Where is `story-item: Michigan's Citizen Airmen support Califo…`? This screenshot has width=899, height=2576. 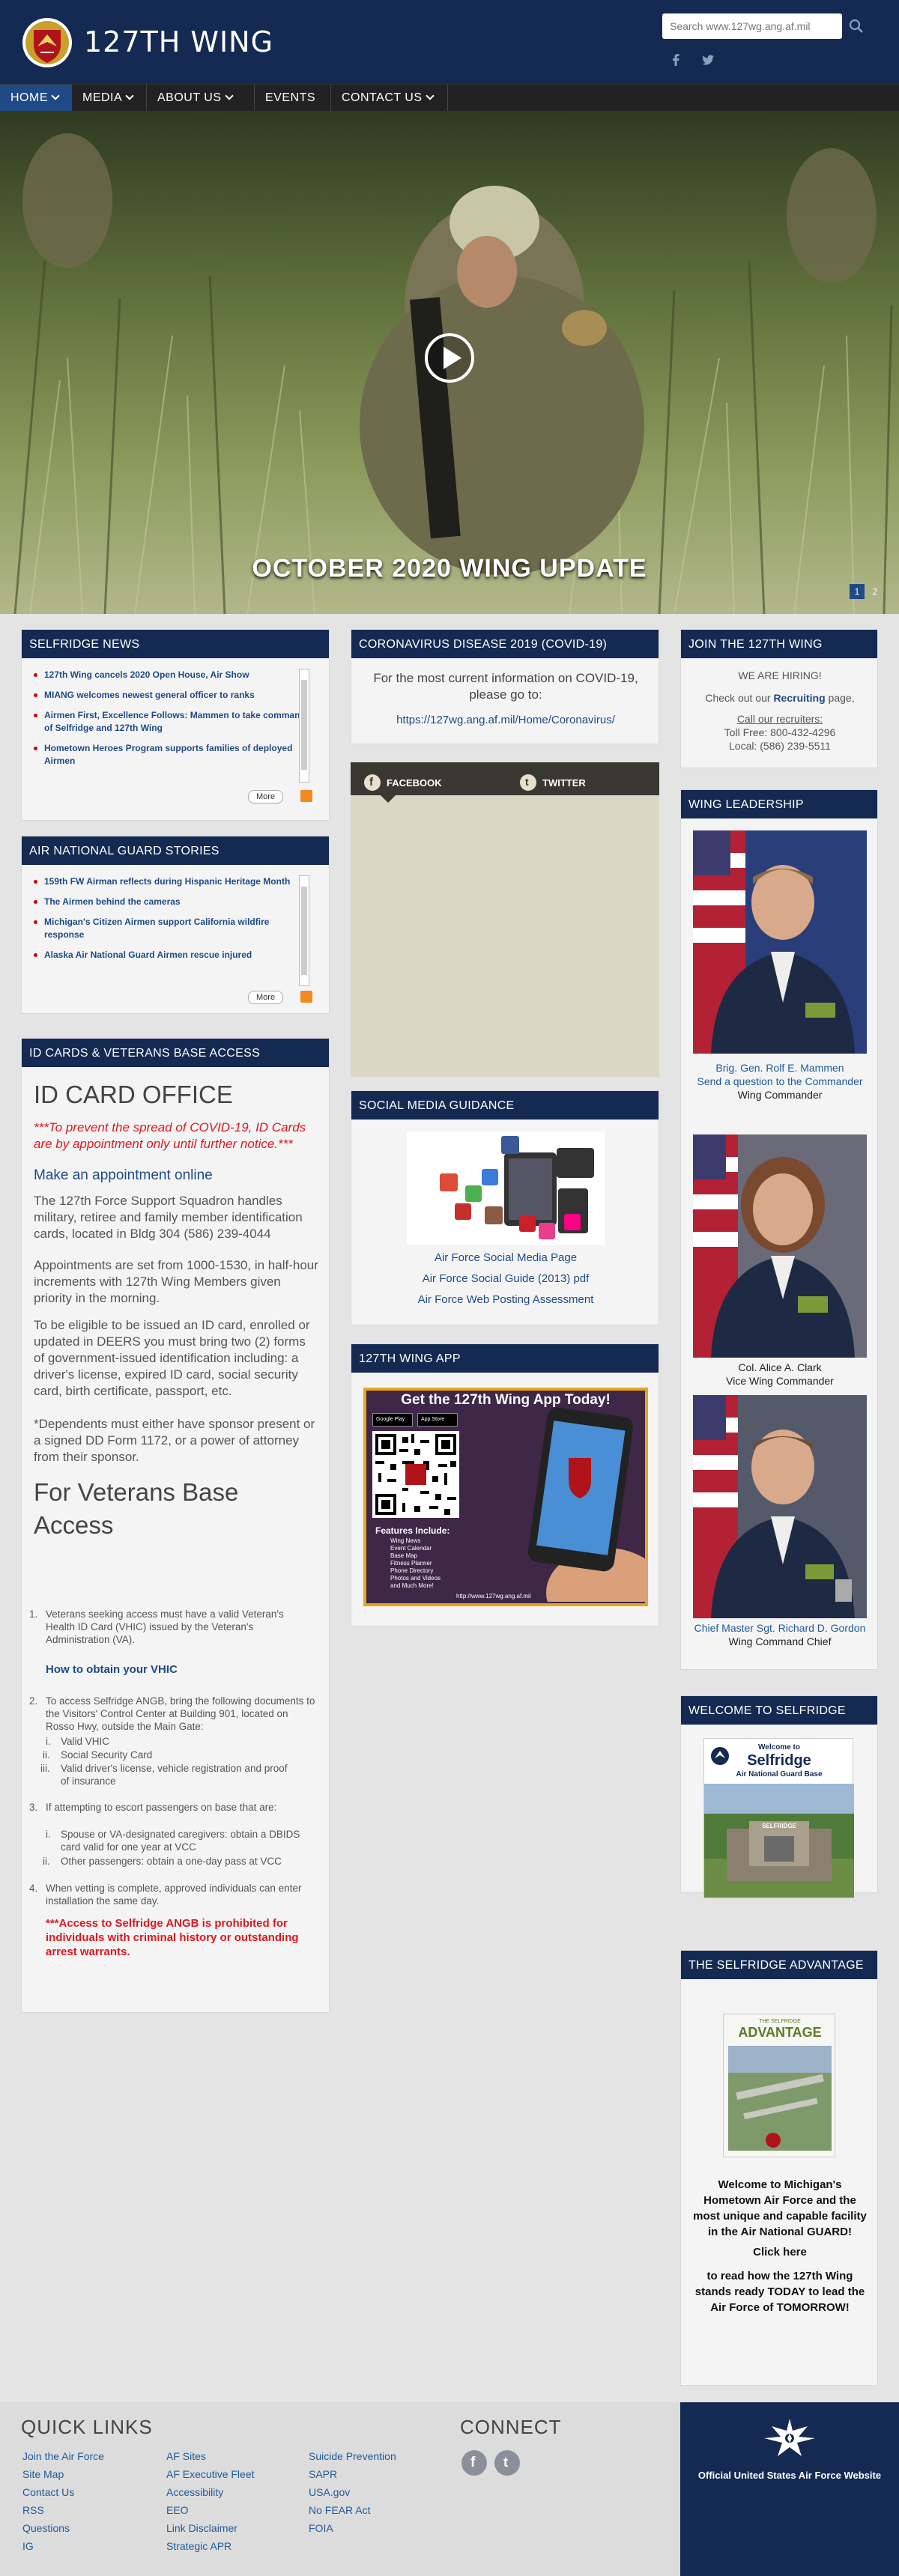 story-item: Michigan's Citizen Airmen support Califo… is located at coordinates (170, 928).